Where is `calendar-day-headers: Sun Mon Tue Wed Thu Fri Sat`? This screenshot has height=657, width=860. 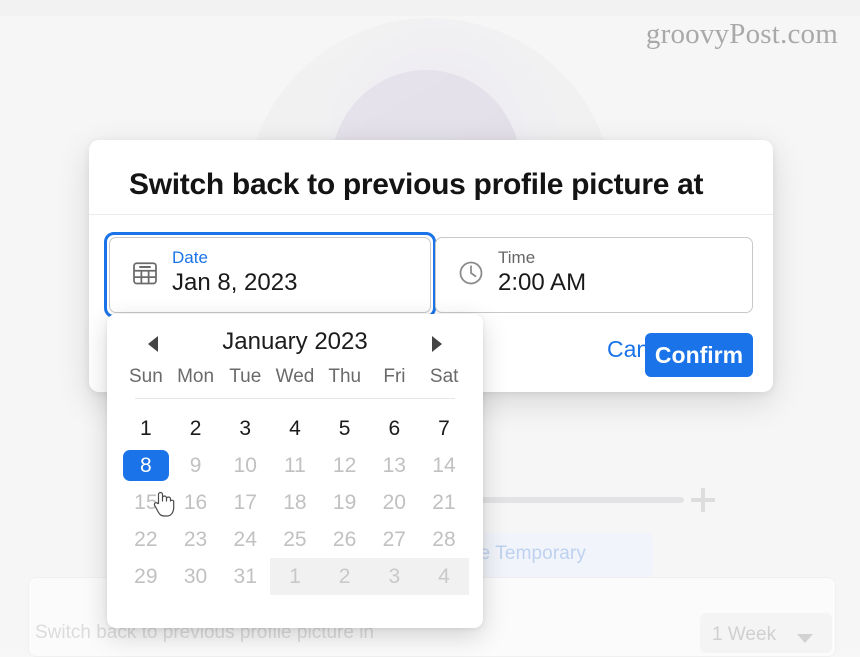 calendar-day-headers: Sun Mon Tue Wed Thu Fri Sat is located at coordinates (295, 377).